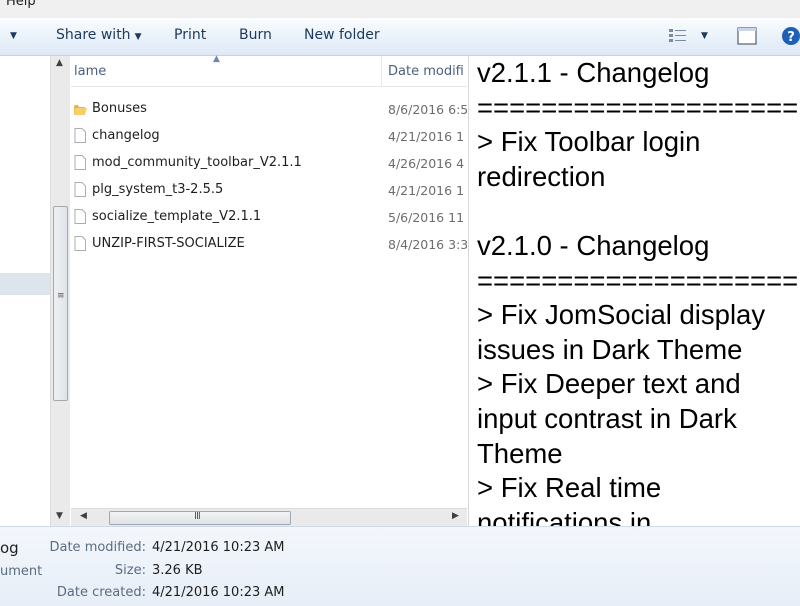 The height and width of the screenshot is (606, 800). Describe the element at coordinates (60, 303) in the screenshot. I see `scrollbar-thumb: ≡` at that location.